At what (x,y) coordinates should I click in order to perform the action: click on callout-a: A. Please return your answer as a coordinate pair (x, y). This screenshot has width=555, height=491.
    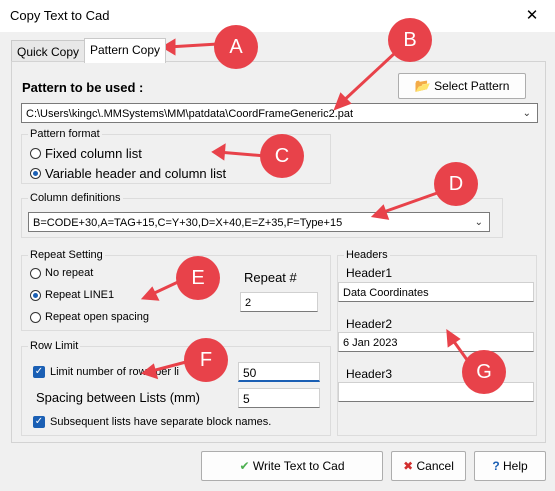
    Looking at the image, I should click on (236, 47).